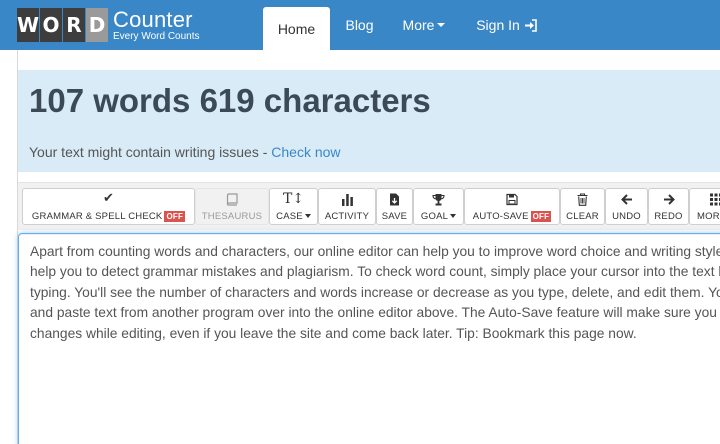  Describe the element at coordinates (347, 216) in the screenshot. I see `activity-label: ACTIVITY` at that location.